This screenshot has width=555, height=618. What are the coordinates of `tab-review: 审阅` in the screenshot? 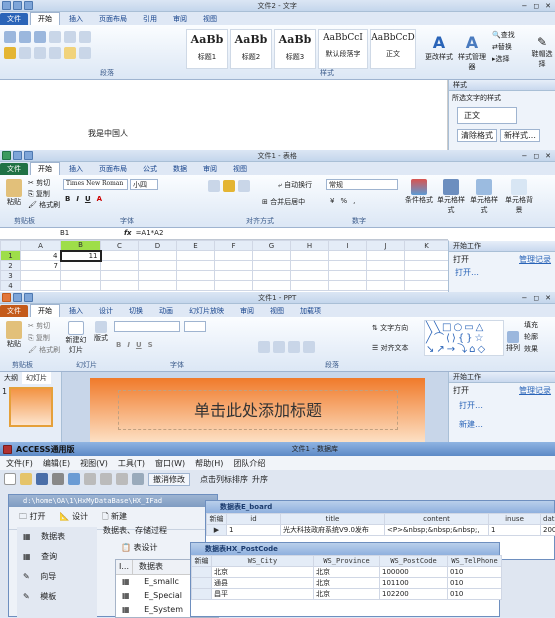 It's located at (247, 311).